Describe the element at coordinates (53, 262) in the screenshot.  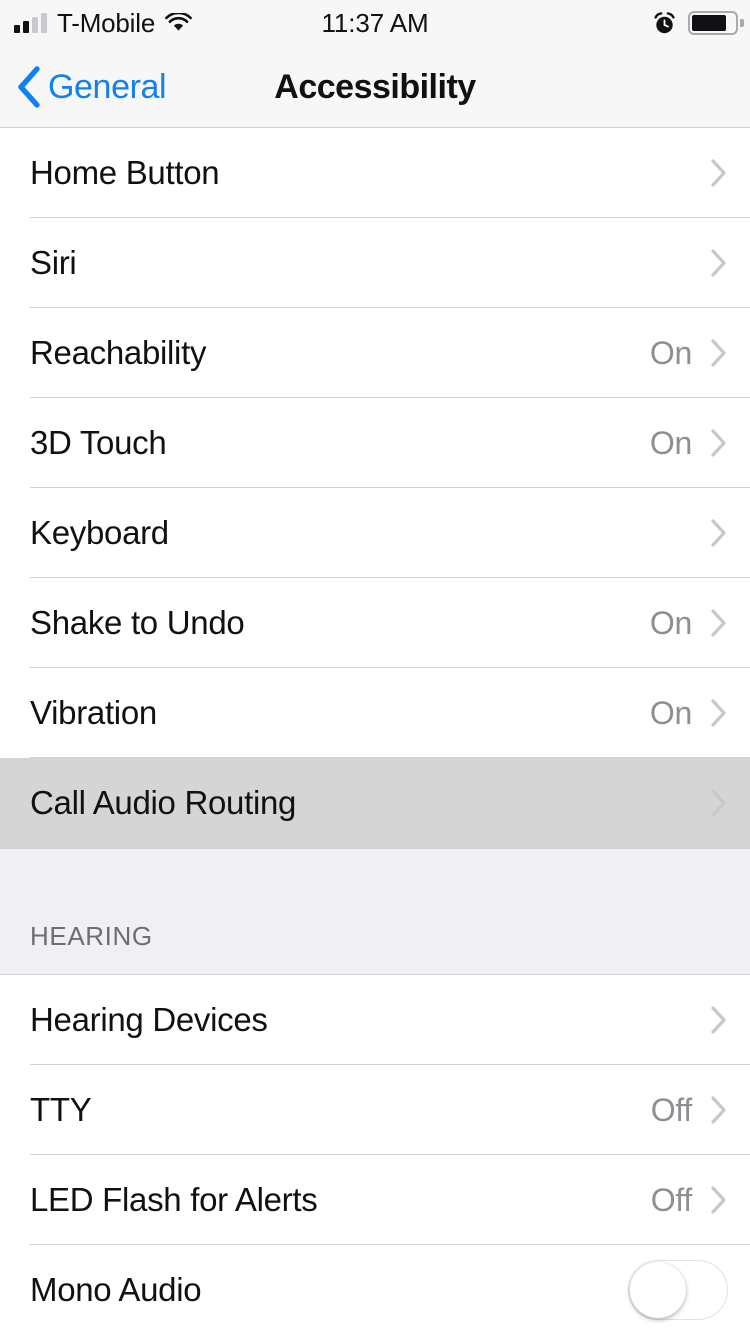
I see `settings-row-label: Siri` at that location.